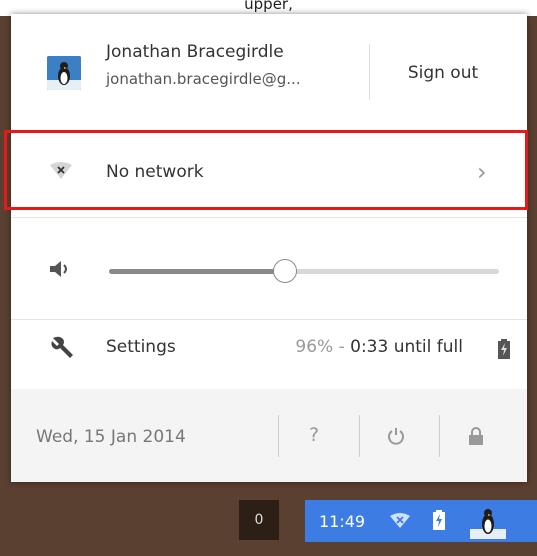 The height and width of the screenshot is (556, 537). What do you see at coordinates (269, 174) in the screenshot?
I see `network-item: No network ›` at bounding box center [269, 174].